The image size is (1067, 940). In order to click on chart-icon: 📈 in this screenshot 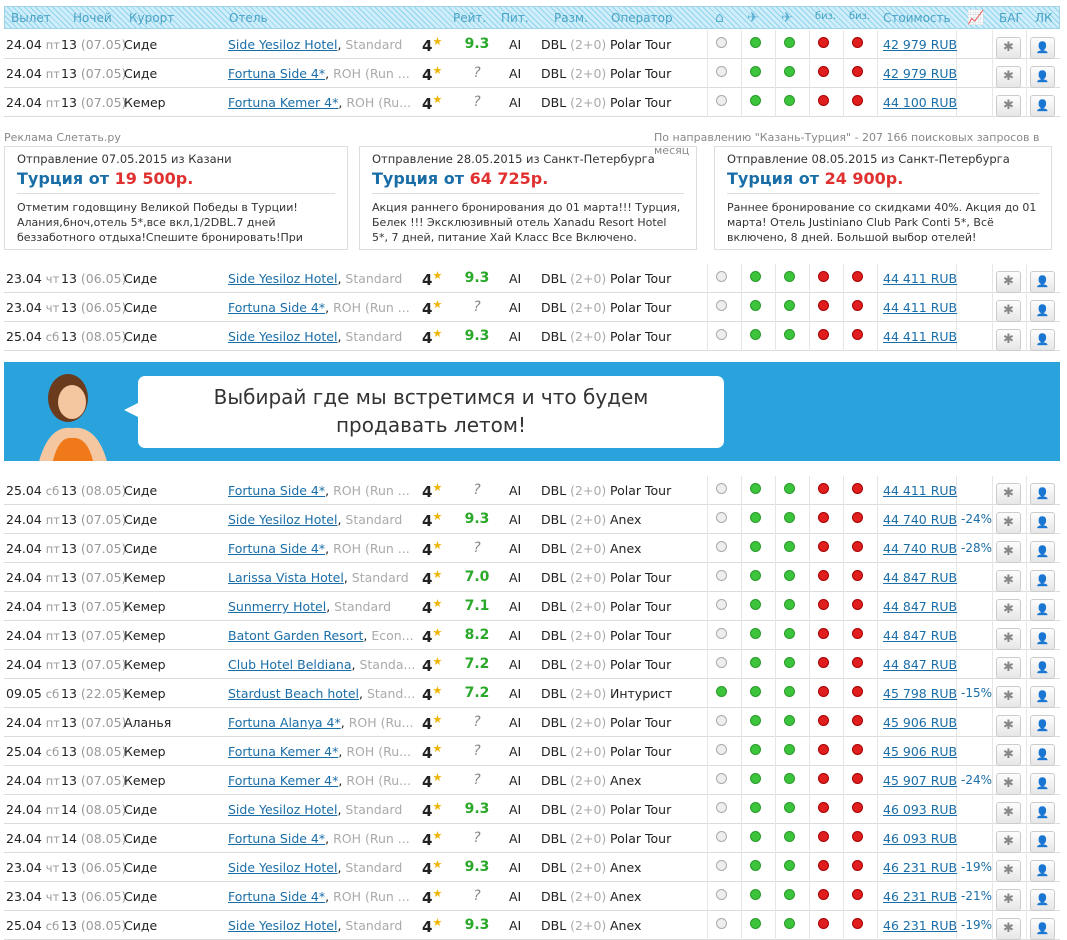, I will do `click(975, 18)`.